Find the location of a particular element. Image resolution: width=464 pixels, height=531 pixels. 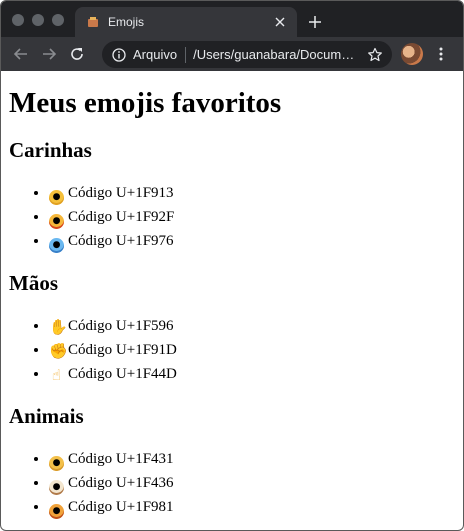

new-tab-button is located at coordinates (315, 22).